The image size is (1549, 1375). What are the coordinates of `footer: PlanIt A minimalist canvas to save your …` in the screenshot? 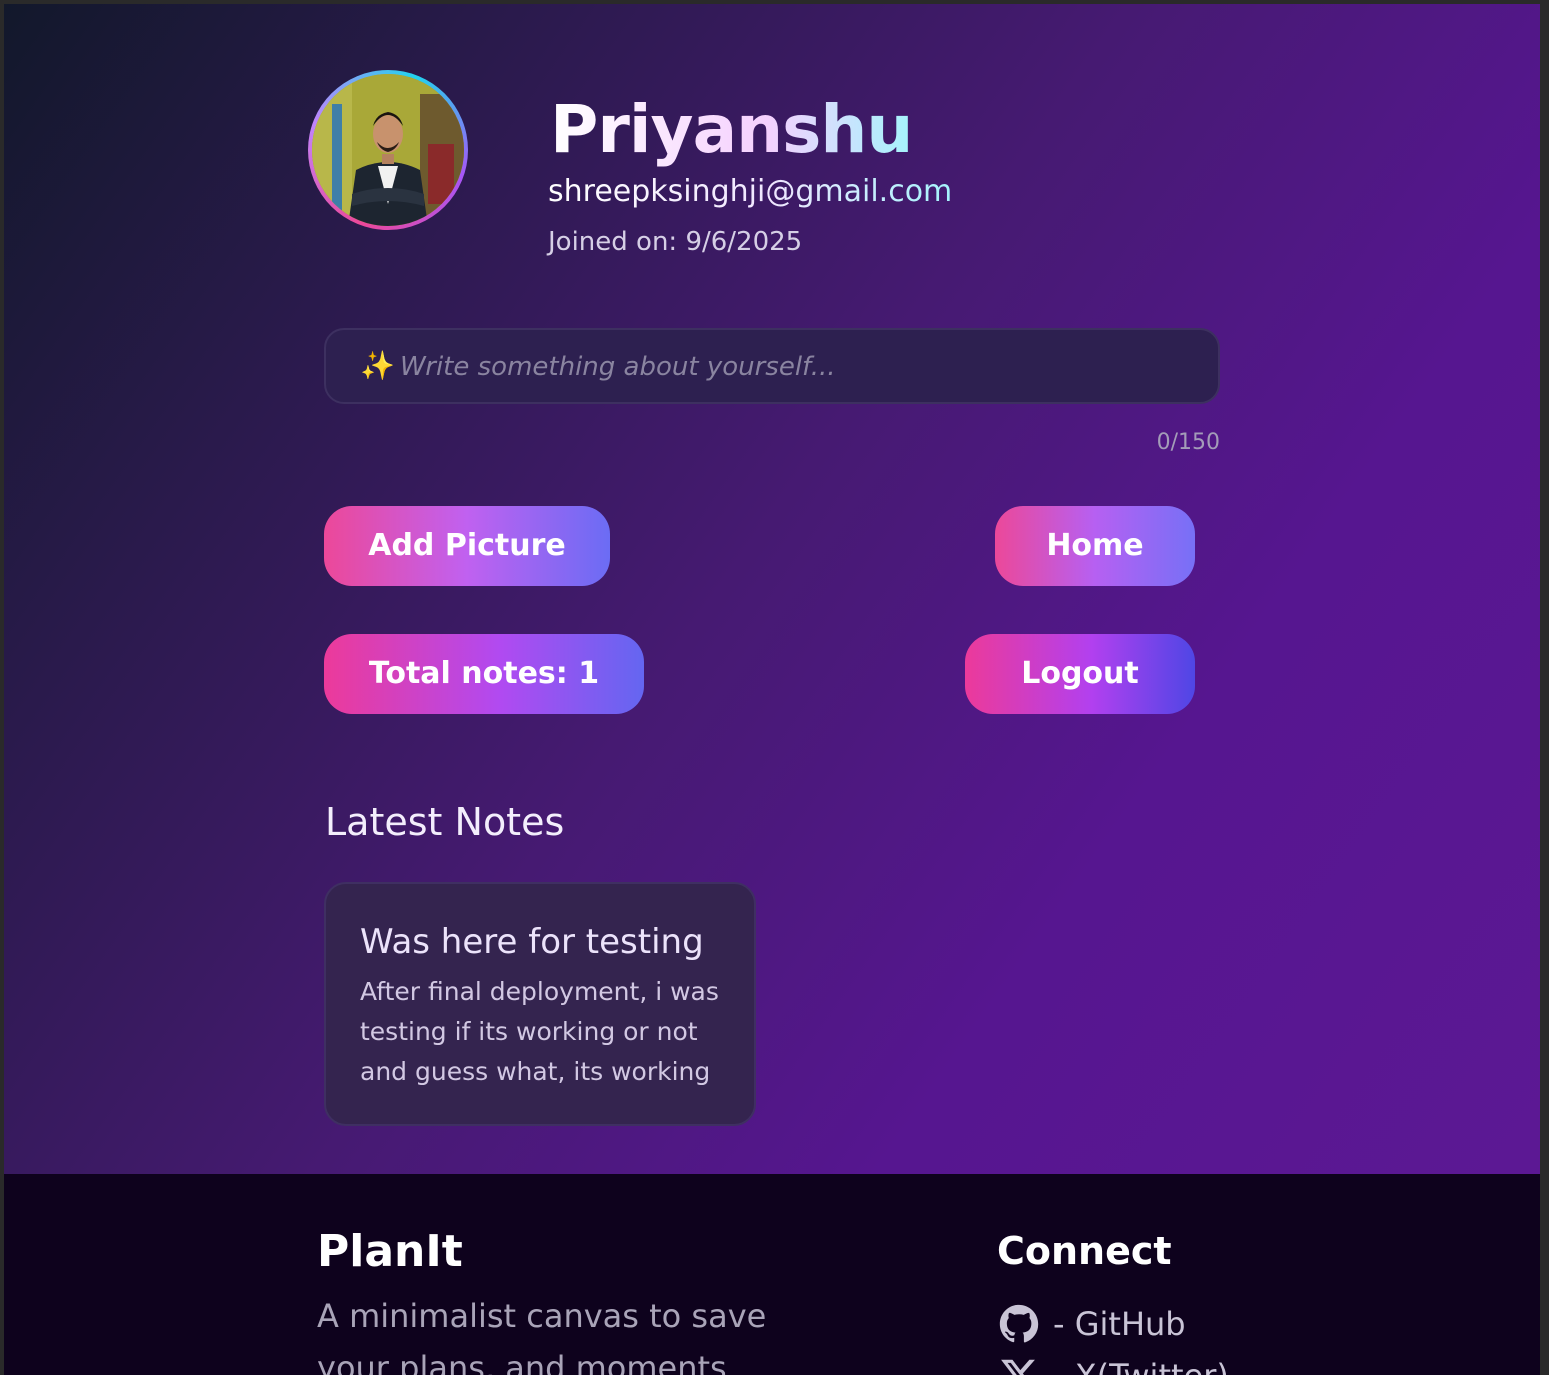 It's located at (772, 1274).